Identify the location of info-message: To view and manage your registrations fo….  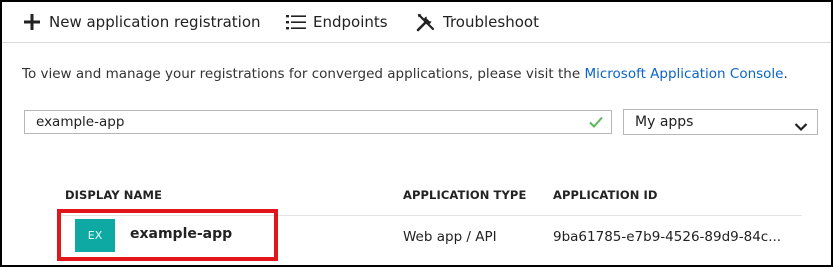
(303, 74).